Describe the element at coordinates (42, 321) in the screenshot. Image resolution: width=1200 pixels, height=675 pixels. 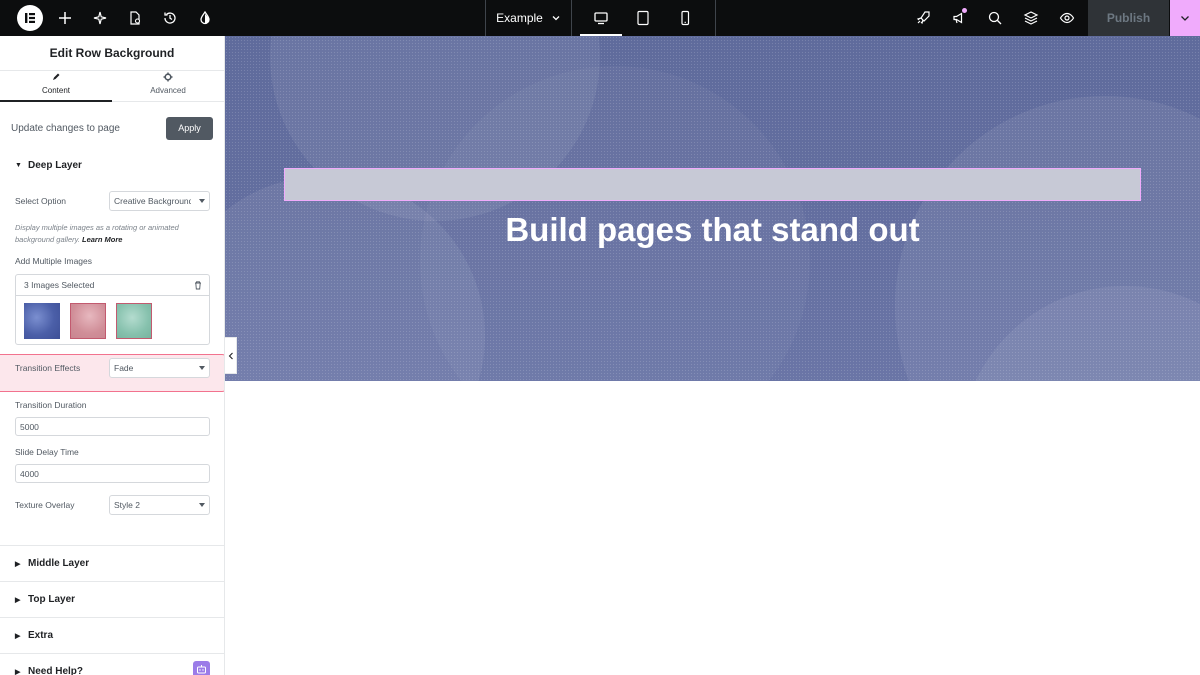
I see `gallery-thumbnail-blue` at that location.